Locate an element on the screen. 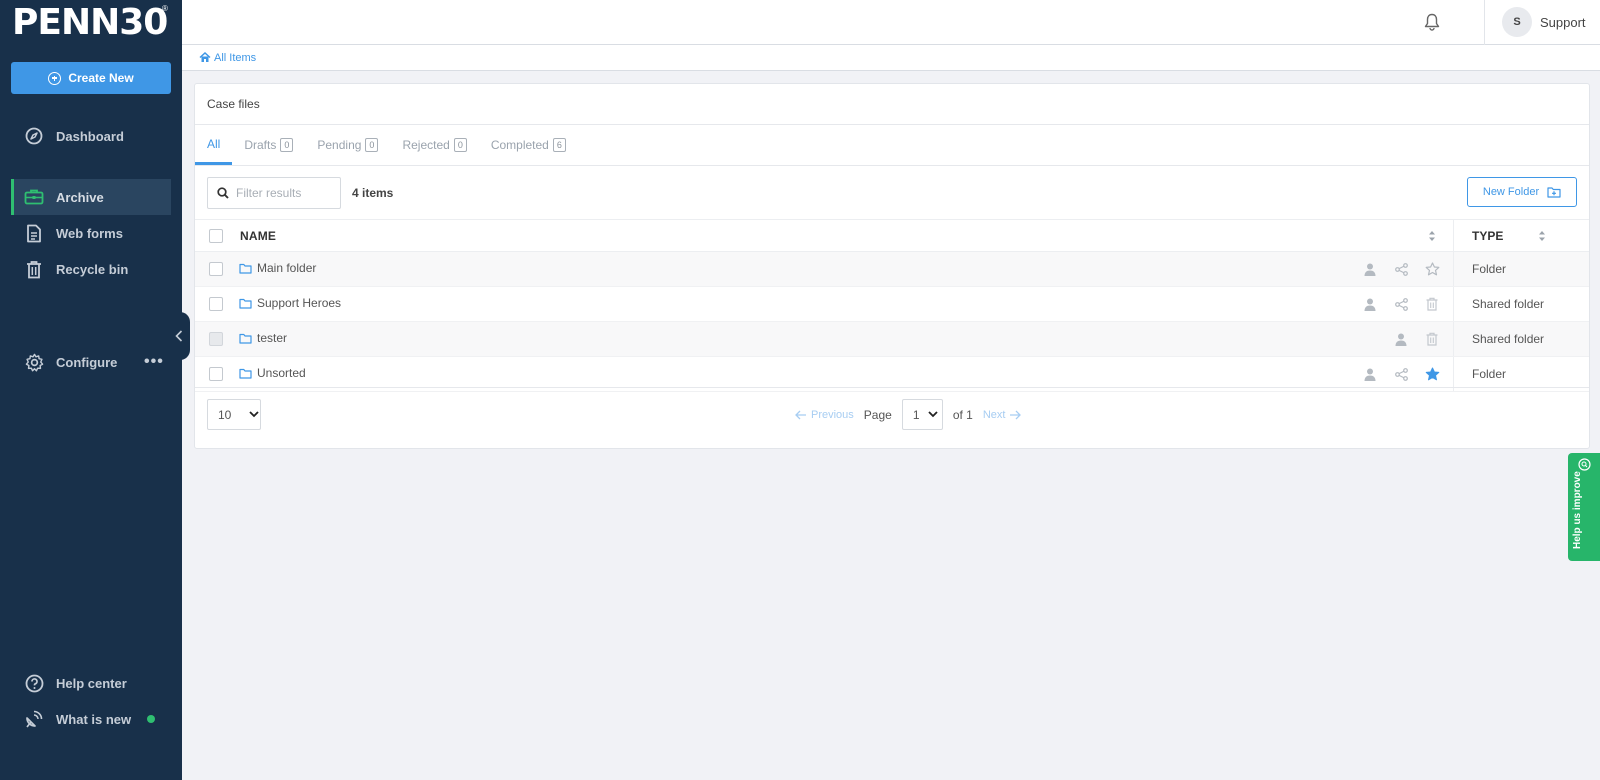 This screenshot has width=1600, height=780. sidebar-item-help-center: Help center is located at coordinates (91, 683).